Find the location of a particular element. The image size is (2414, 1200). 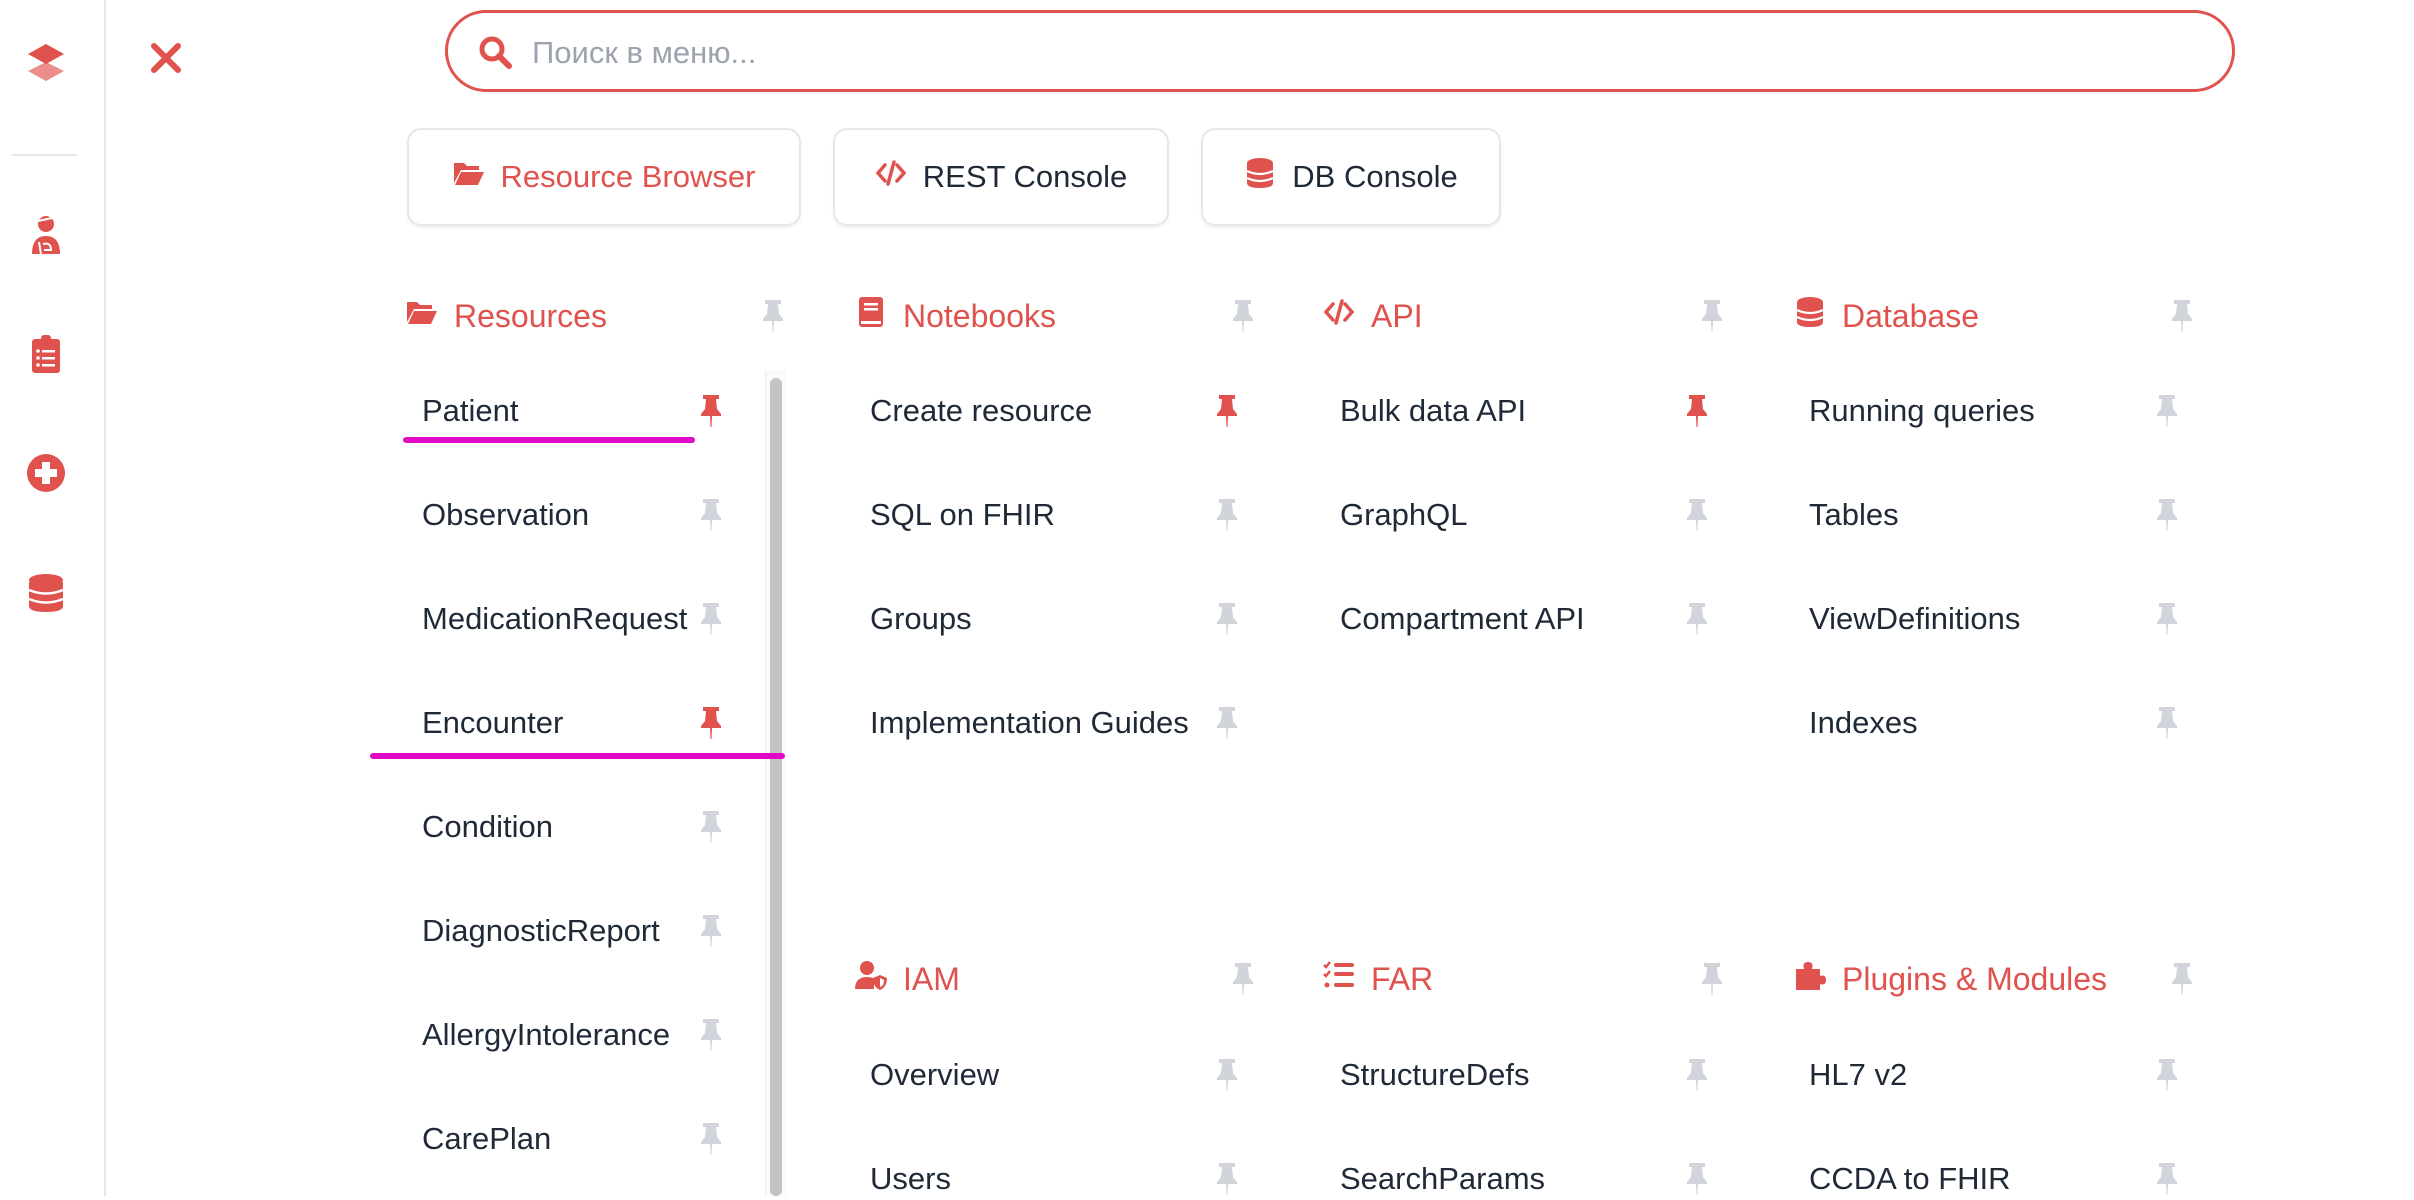

menu-item-condition: Condition is located at coordinates (487, 827).